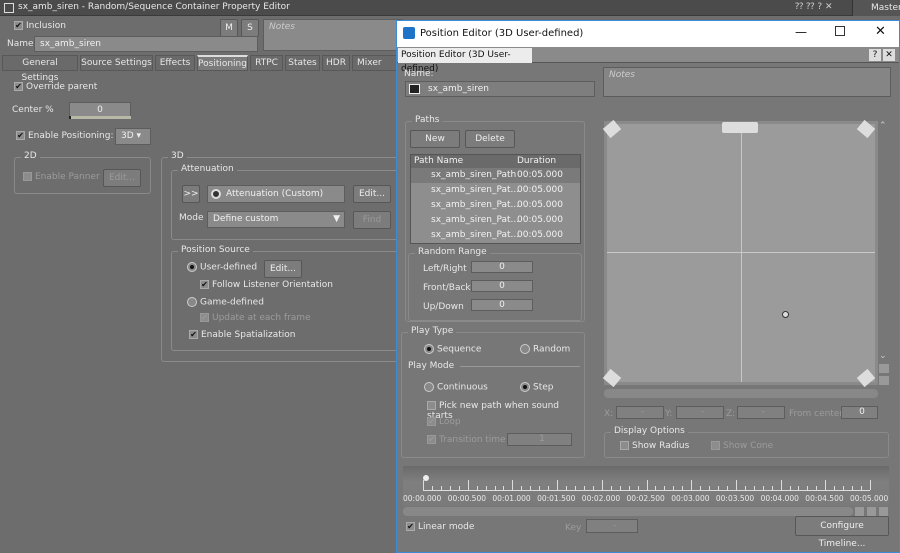 Image resolution: width=900 pixels, height=553 pixels. What do you see at coordinates (840, 31) in the screenshot?
I see `maximize-icon` at bounding box center [840, 31].